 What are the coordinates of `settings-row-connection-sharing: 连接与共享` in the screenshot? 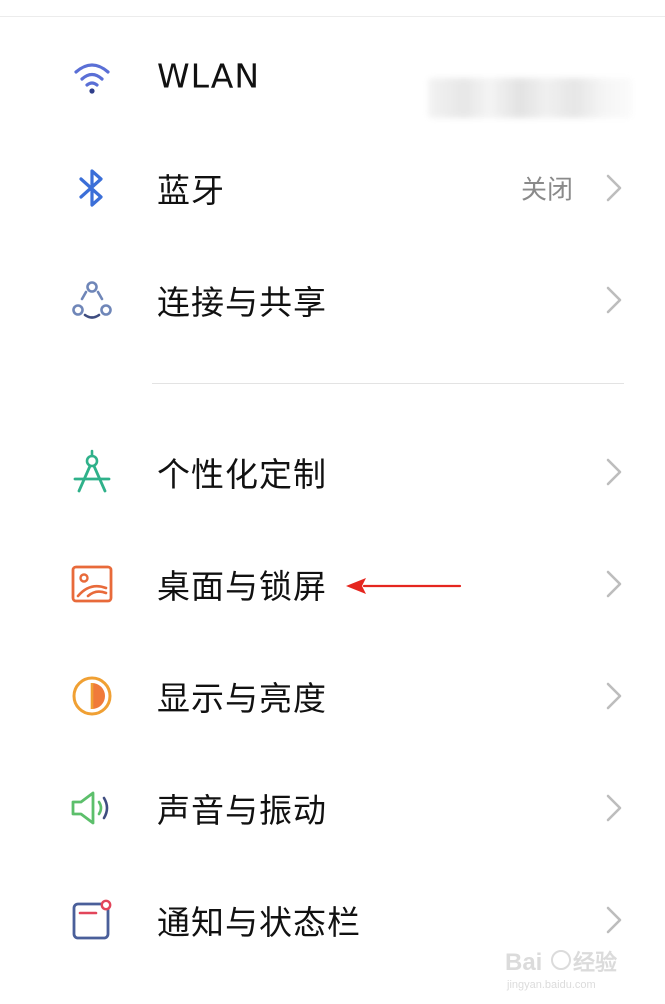 It's located at (332, 300).